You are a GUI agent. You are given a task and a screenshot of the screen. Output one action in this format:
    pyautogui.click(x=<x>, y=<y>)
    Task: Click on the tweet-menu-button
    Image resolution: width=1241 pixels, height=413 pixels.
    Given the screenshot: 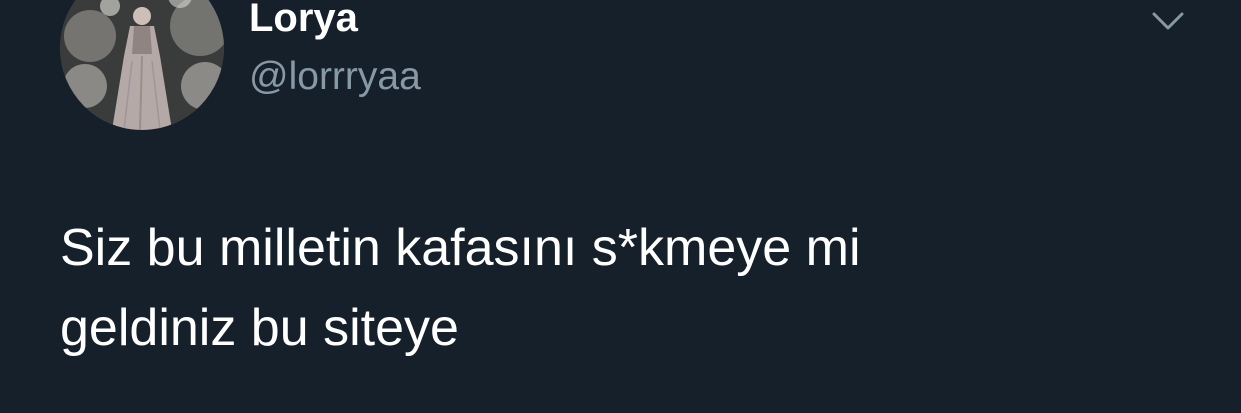 What is the action you would take?
    pyautogui.click(x=1168, y=21)
    